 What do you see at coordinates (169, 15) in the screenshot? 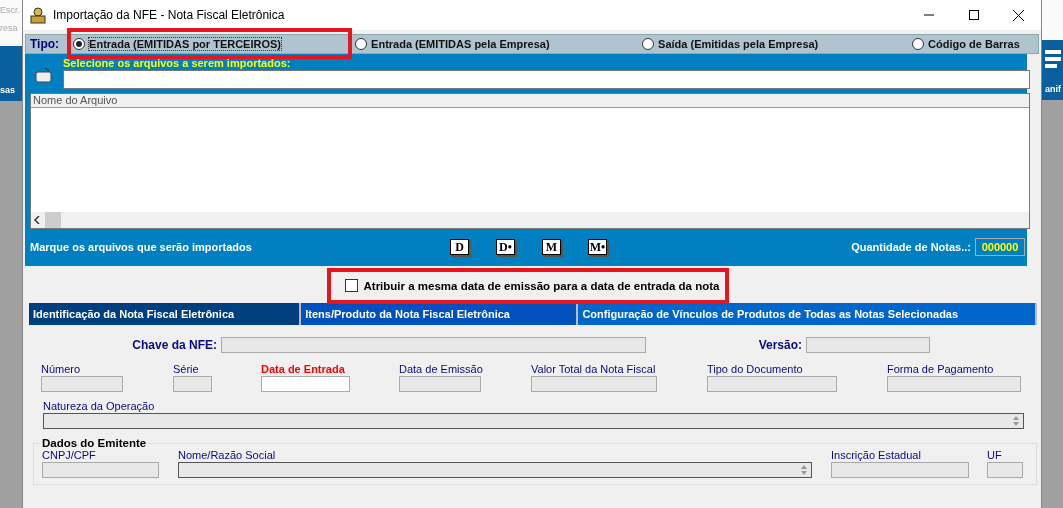
I see `window-title: Importação da NFE - Nota Fiscal Eletrônica` at bounding box center [169, 15].